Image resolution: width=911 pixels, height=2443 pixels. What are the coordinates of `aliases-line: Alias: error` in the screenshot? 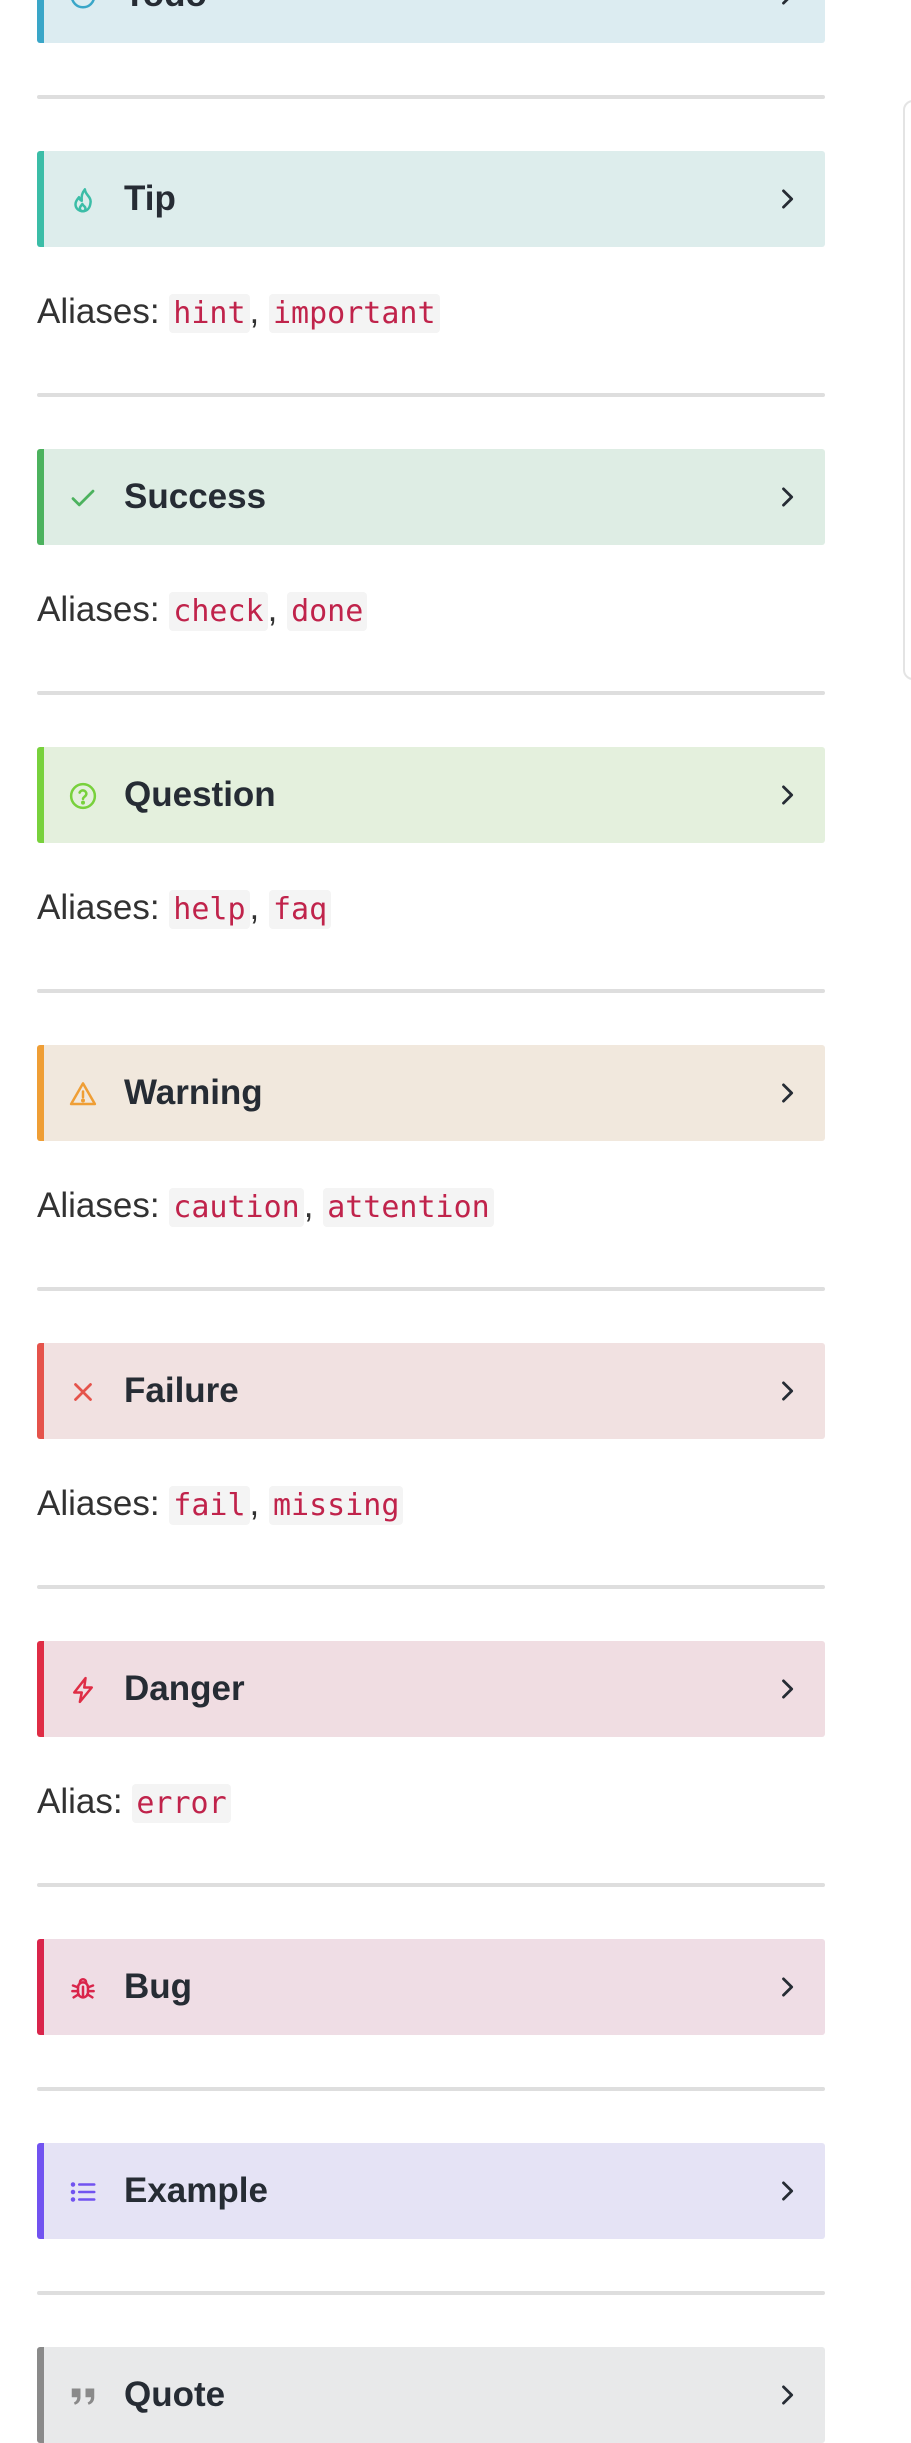 It's located at (134, 1802).